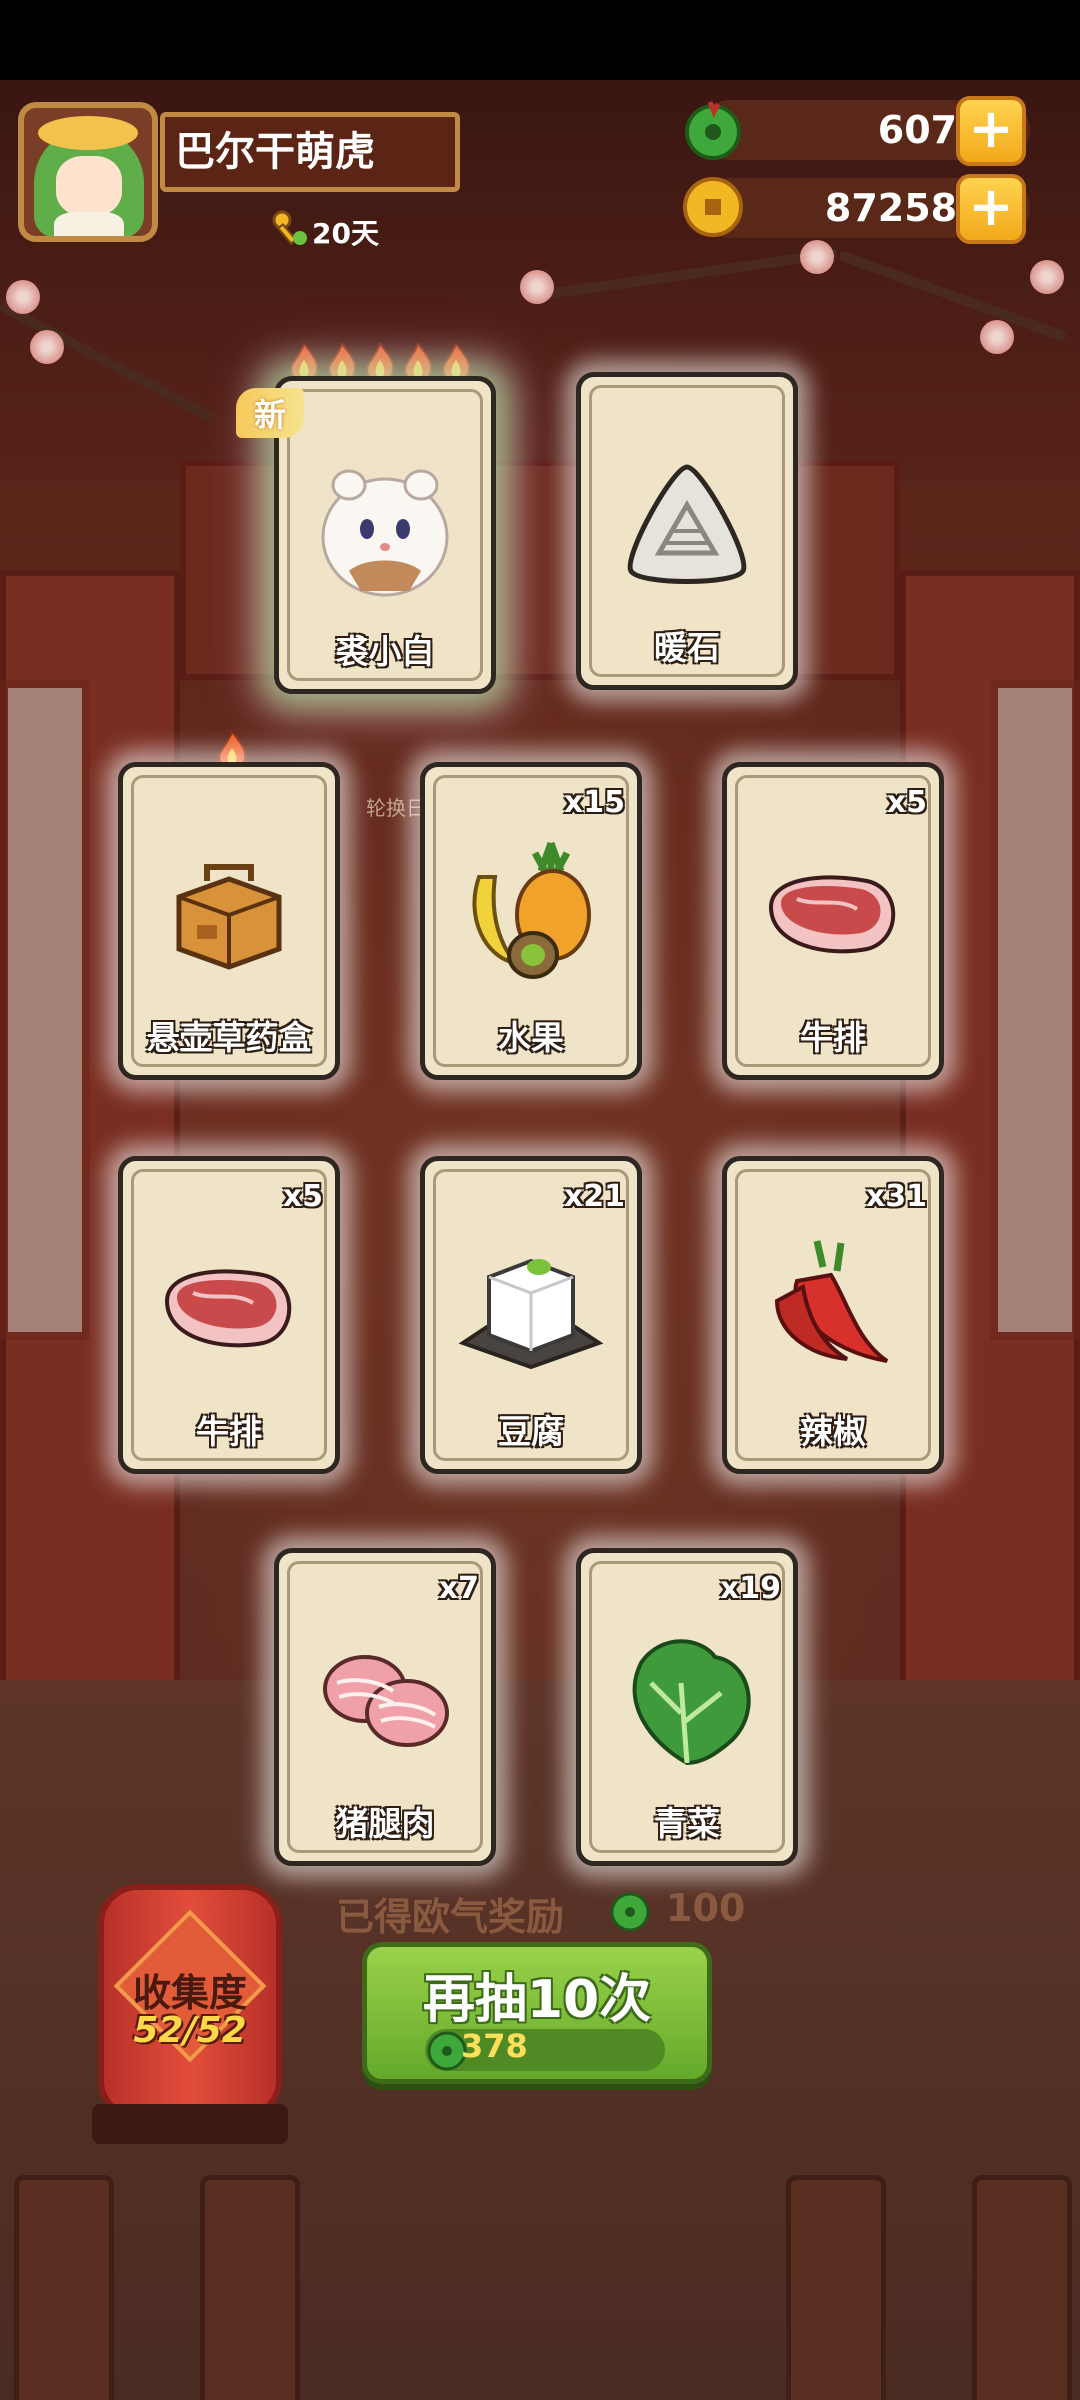 The height and width of the screenshot is (2400, 1080). I want to click on new-badge: 新, so click(270, 413).